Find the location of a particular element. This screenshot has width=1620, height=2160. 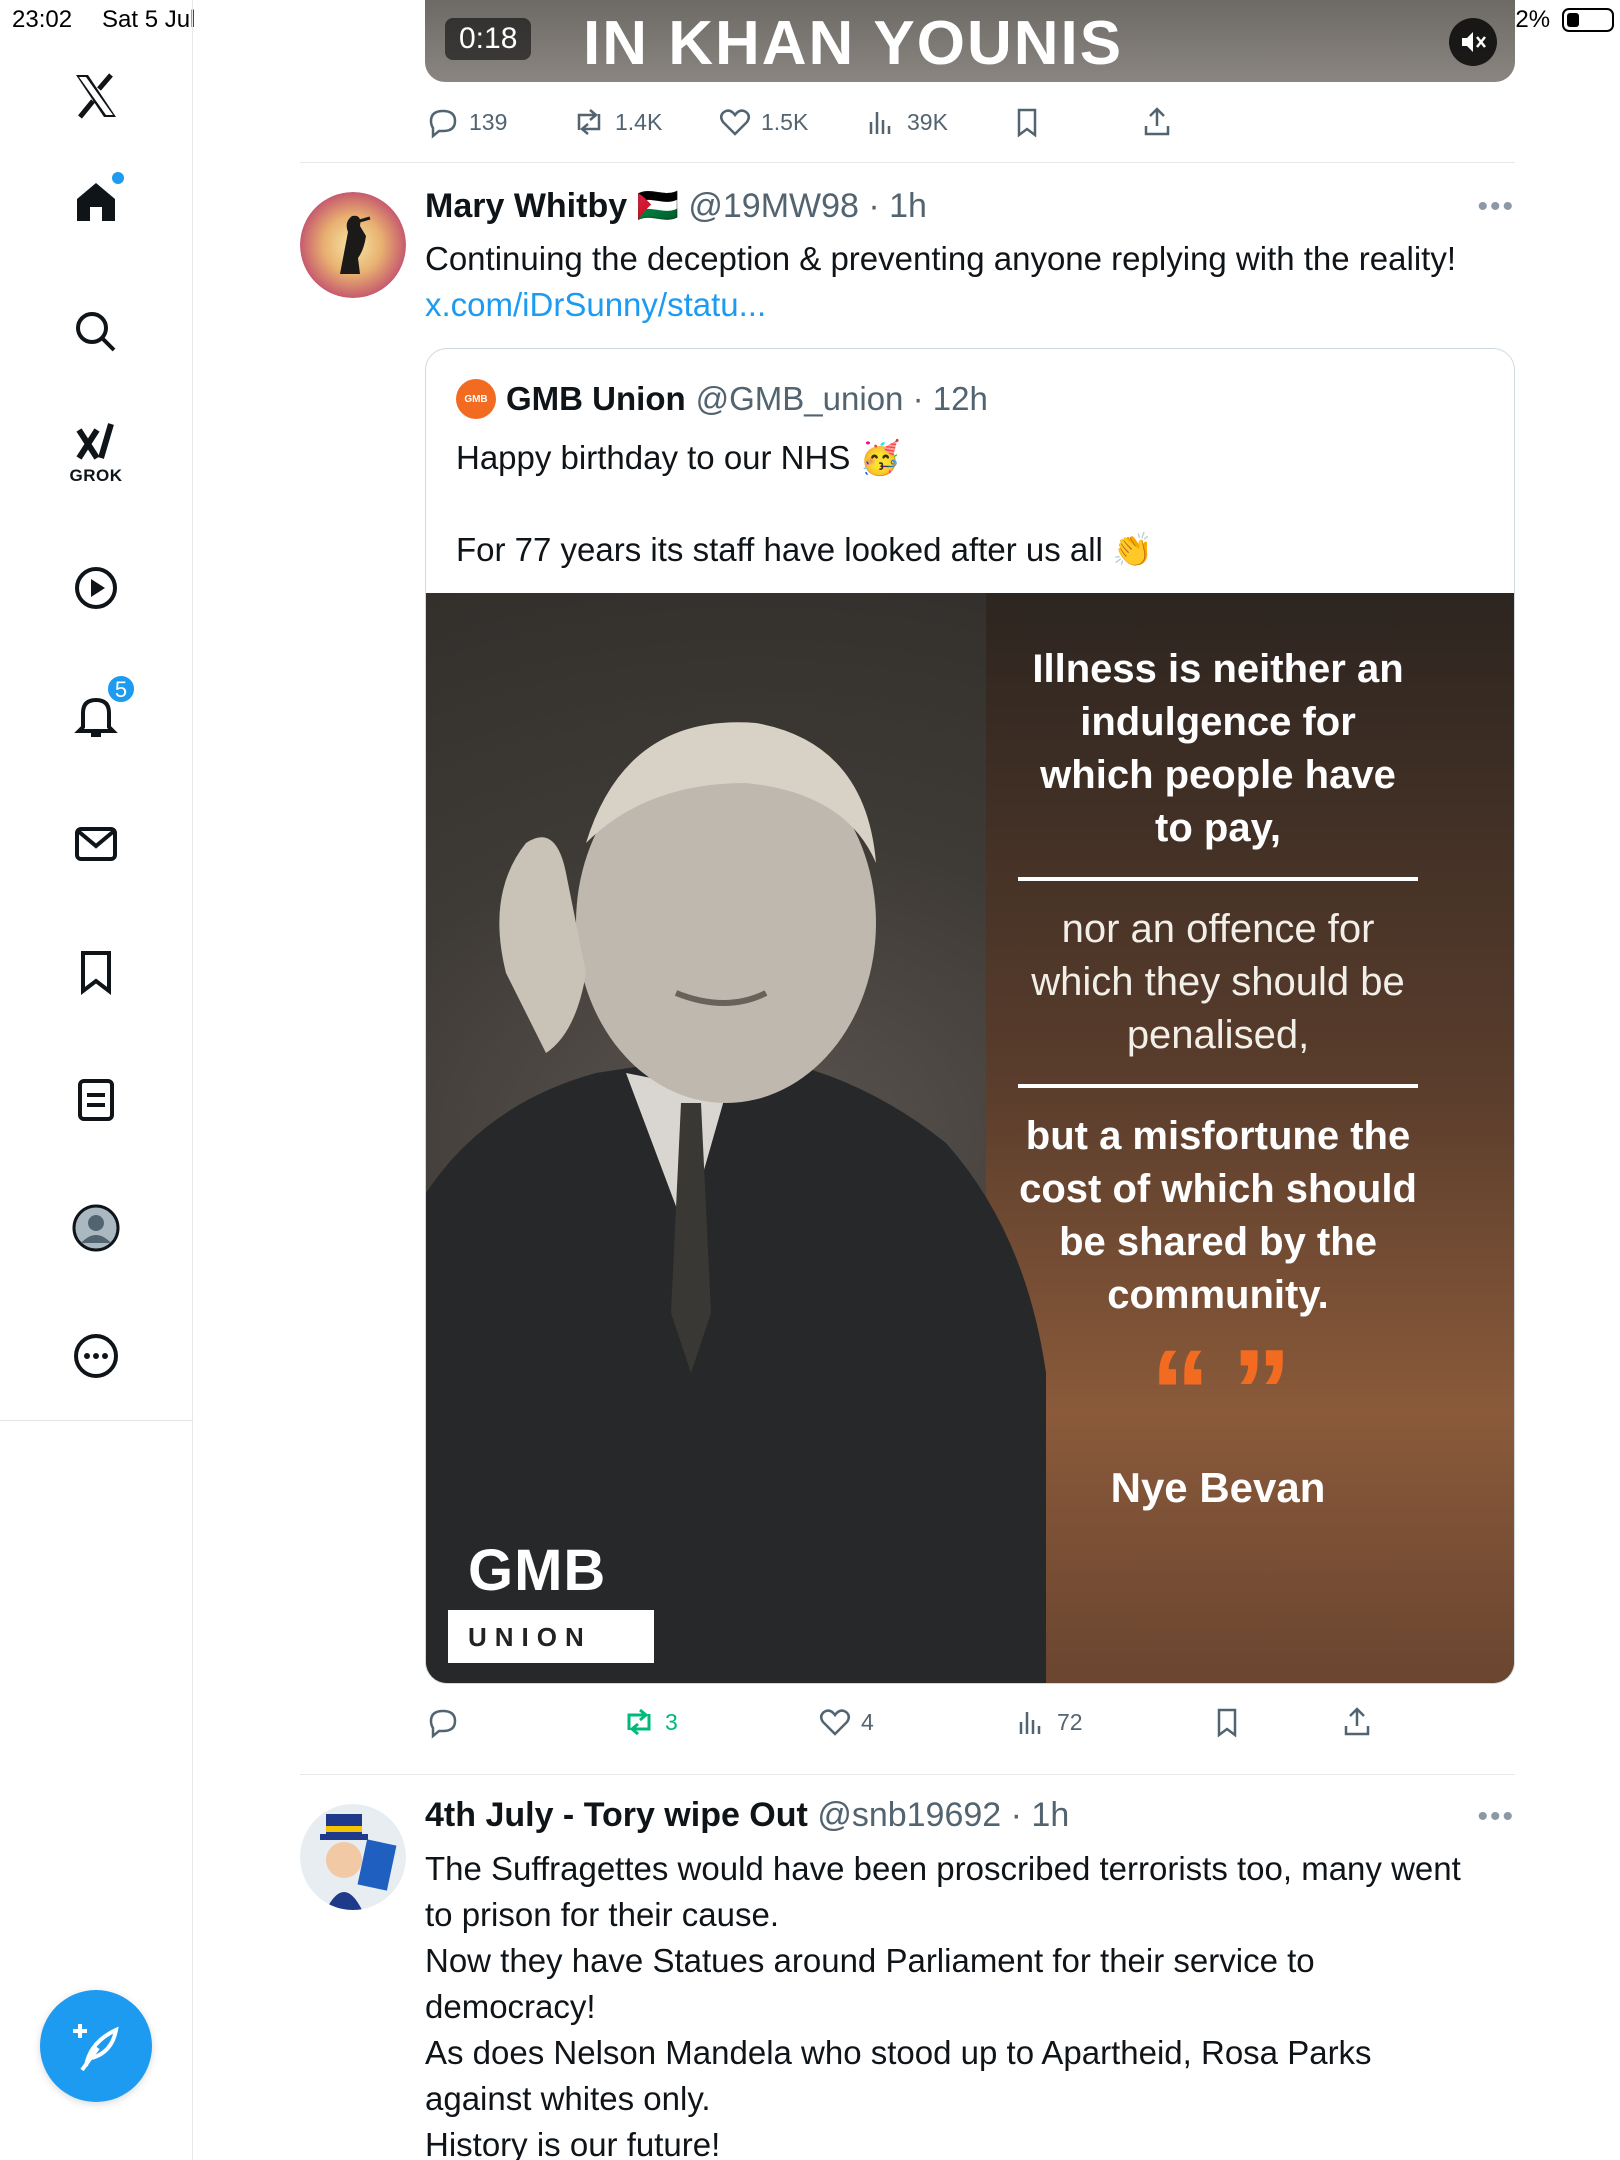

quoted-tweet-header: GMB GMB Union @GMB_union · 12h is located at coordinates (722, 399).